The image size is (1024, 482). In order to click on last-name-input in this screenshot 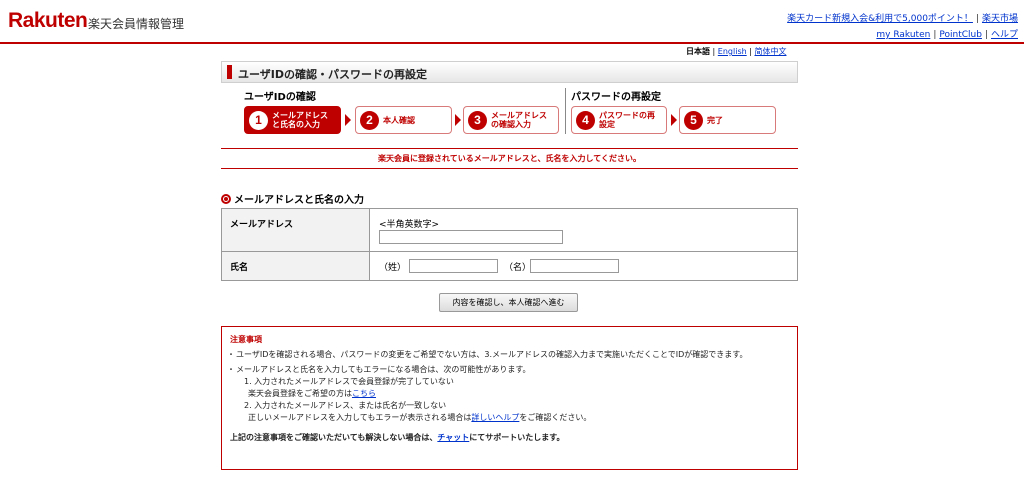, I will do `click(453, 266)`.